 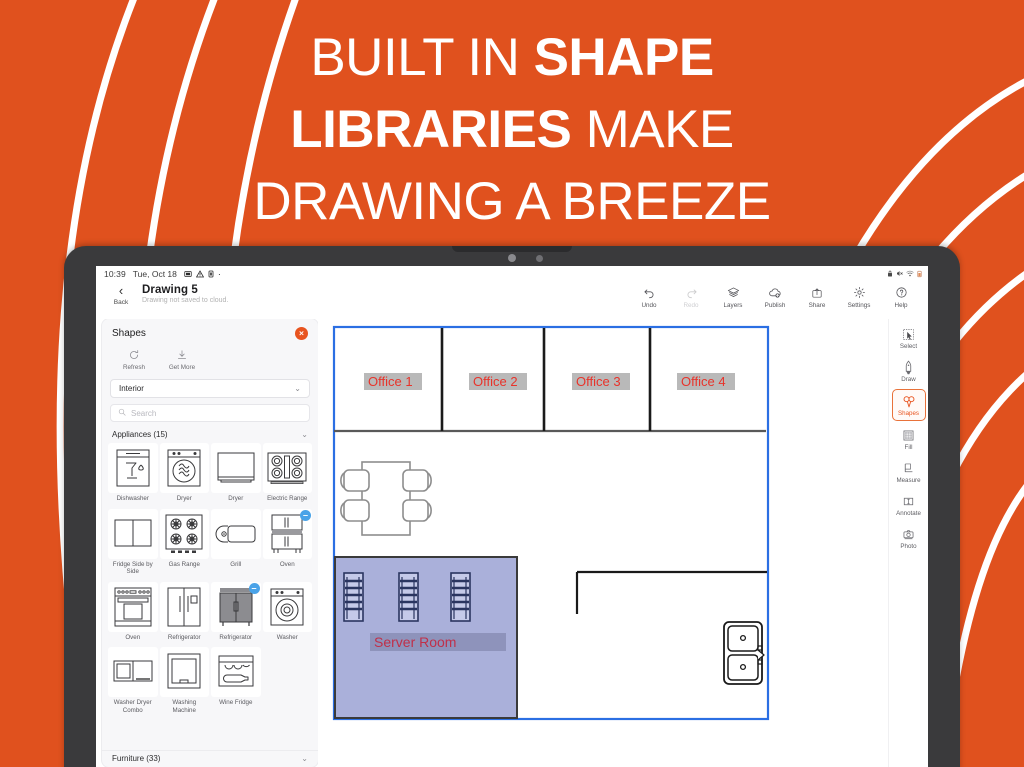 I want to click on room-label-office-4: Office 4, so click(x=706, y=381).